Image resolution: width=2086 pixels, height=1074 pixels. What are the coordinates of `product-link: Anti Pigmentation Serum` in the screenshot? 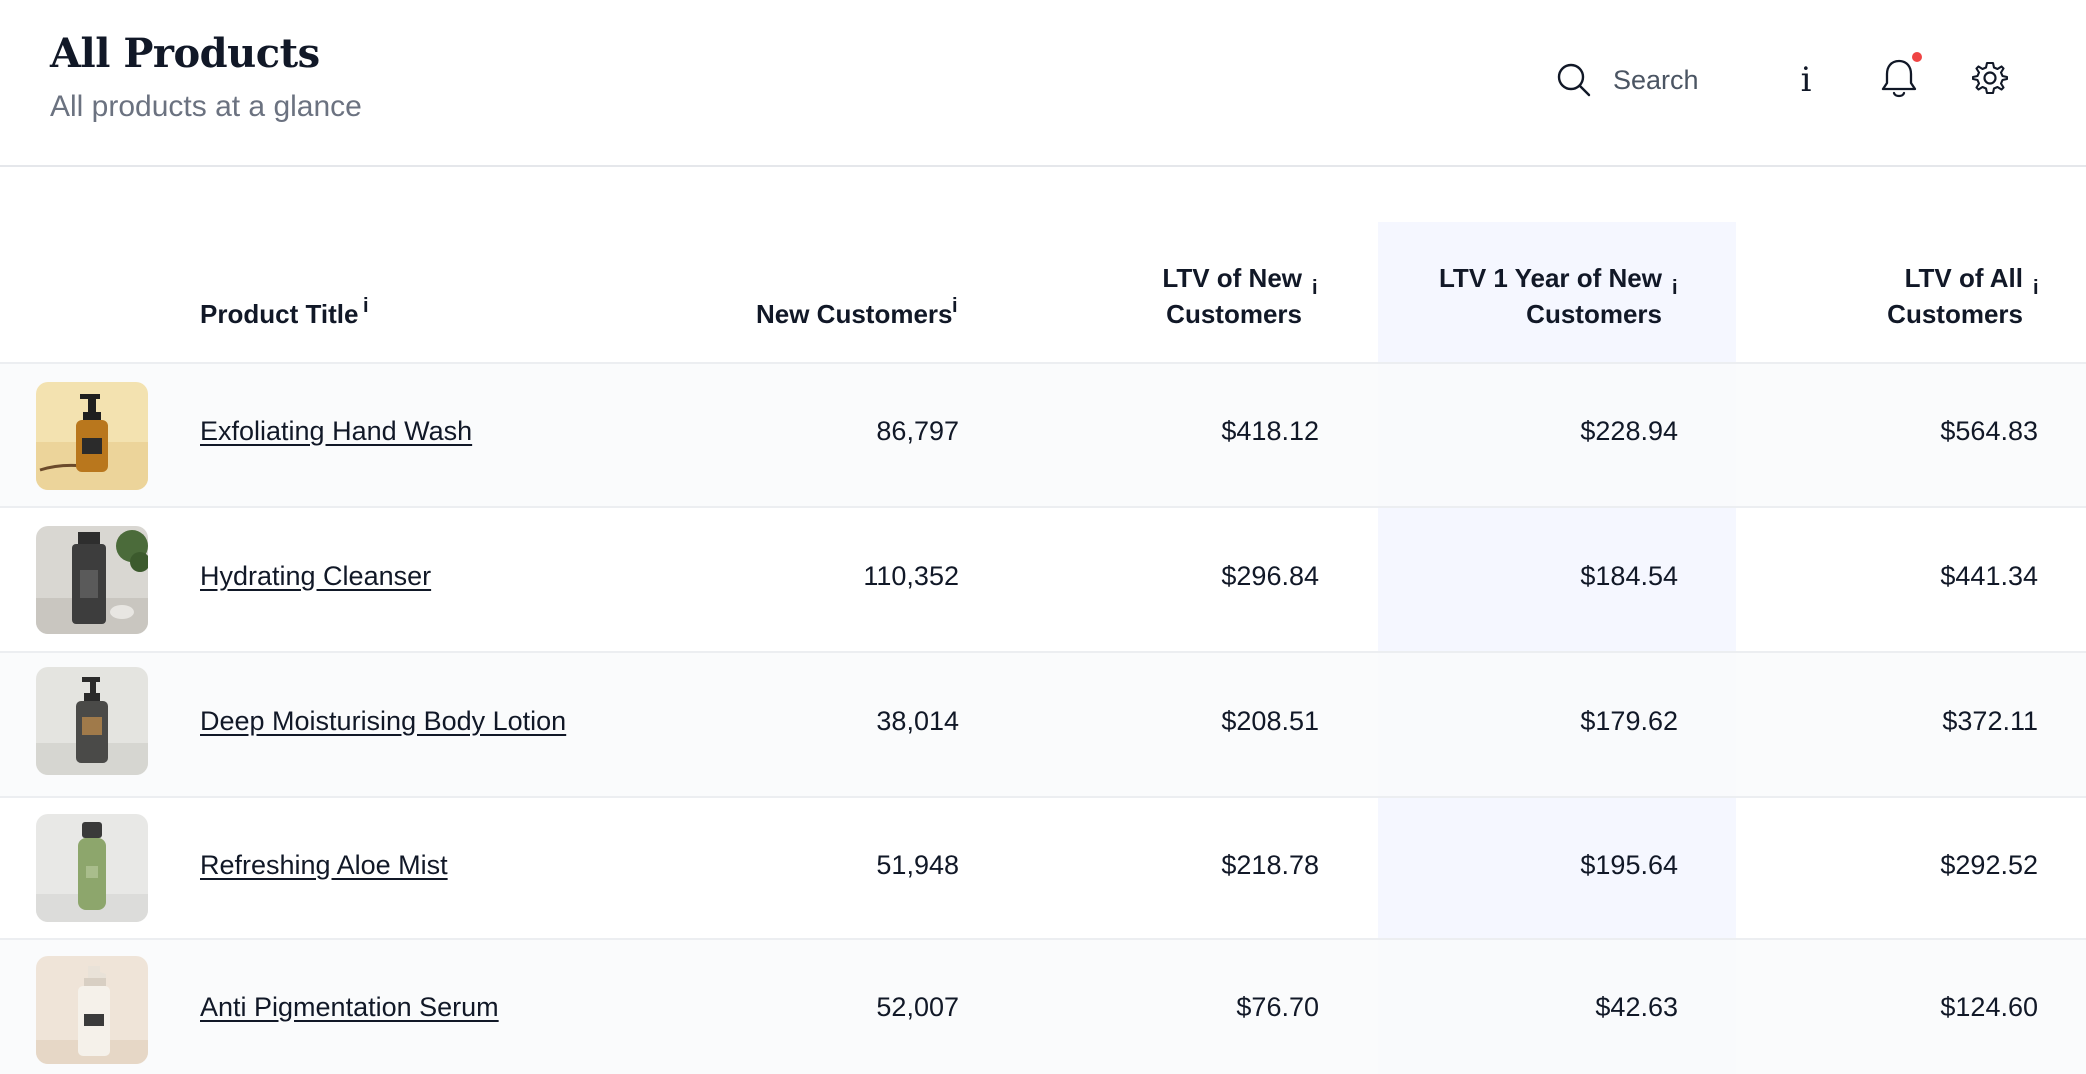 It's located at (349, 1007).